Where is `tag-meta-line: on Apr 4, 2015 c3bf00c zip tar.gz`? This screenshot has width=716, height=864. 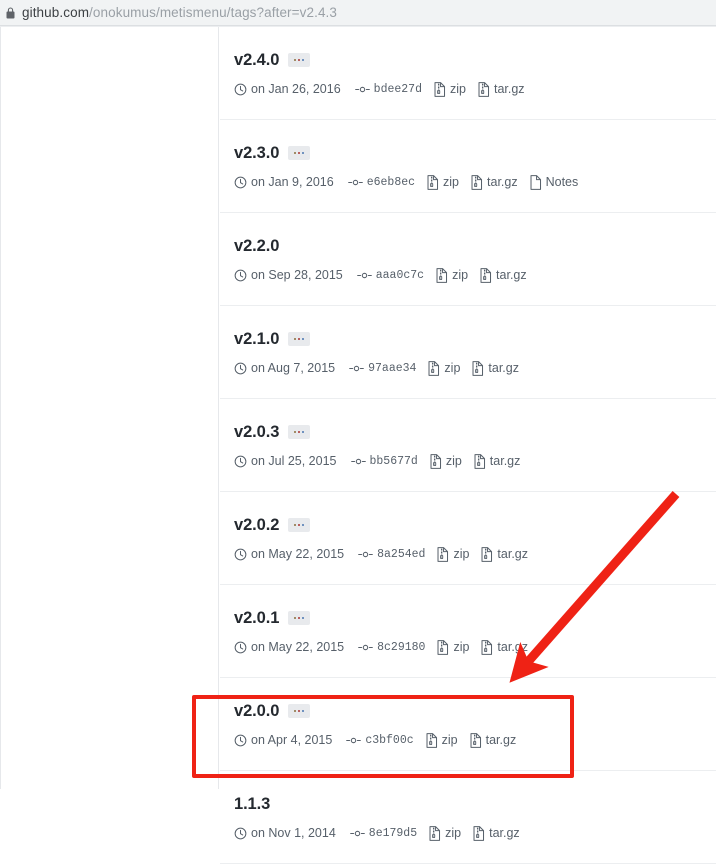
tag-meta-line: on Apr 4, 2015 c3bf00c zip tar.gz is located at coordinates (475, 740).